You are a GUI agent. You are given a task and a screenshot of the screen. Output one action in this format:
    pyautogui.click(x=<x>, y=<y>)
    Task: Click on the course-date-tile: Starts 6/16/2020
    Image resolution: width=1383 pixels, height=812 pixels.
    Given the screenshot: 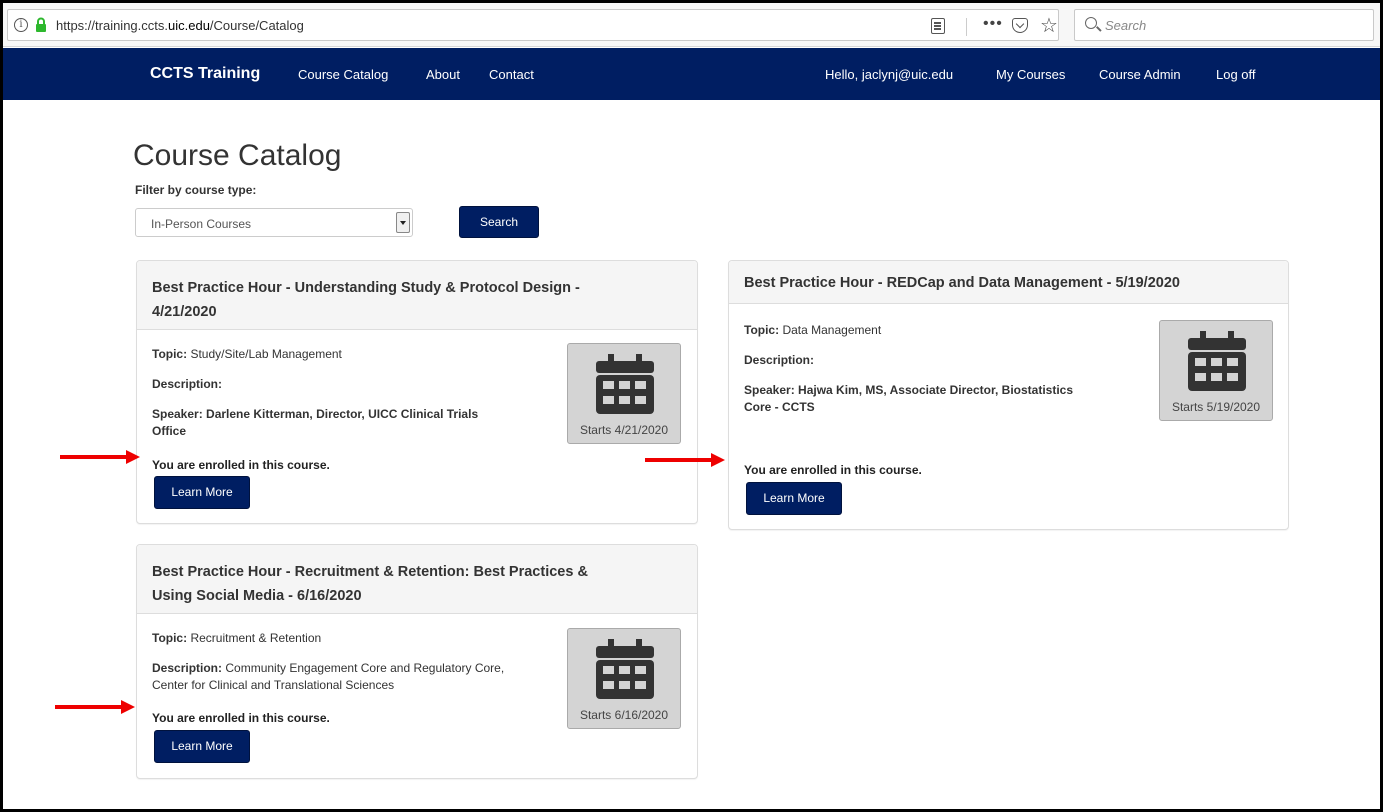 What is the action you would take?
    pyautogui.click(x=624, y=678)
    